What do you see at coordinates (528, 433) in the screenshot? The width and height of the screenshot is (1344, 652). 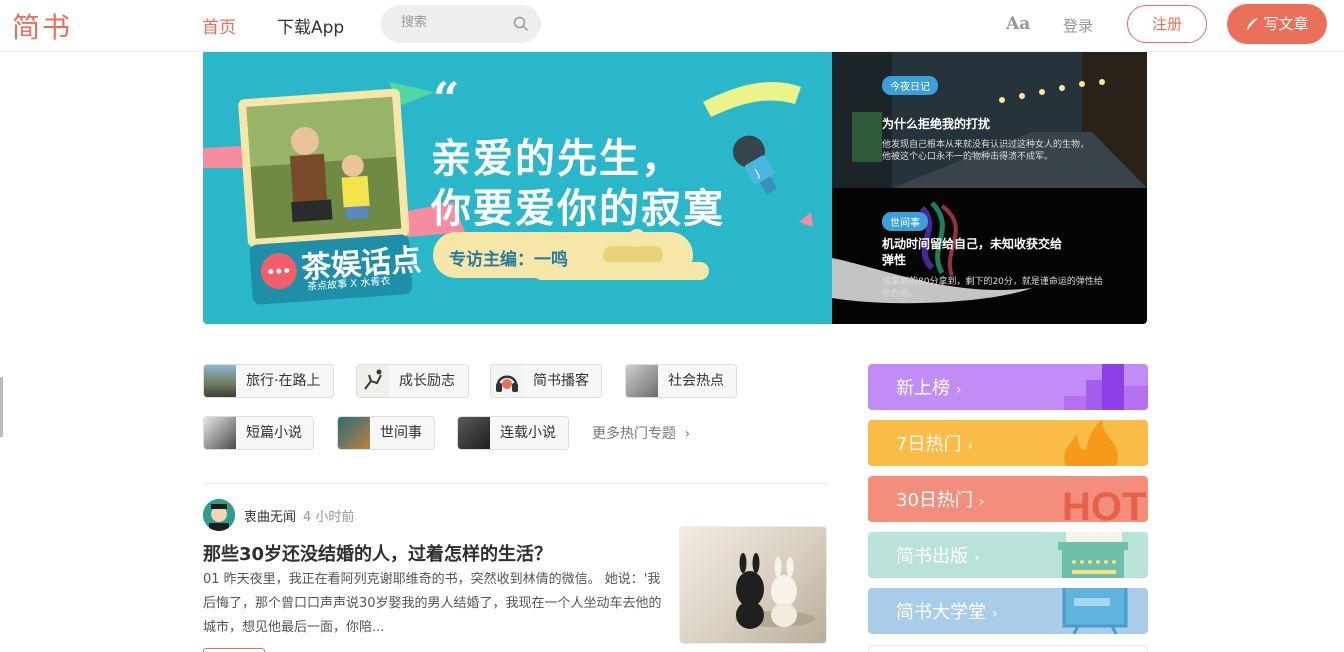 I see `topic-label: 连载小说` at bounding box center [528, 433].